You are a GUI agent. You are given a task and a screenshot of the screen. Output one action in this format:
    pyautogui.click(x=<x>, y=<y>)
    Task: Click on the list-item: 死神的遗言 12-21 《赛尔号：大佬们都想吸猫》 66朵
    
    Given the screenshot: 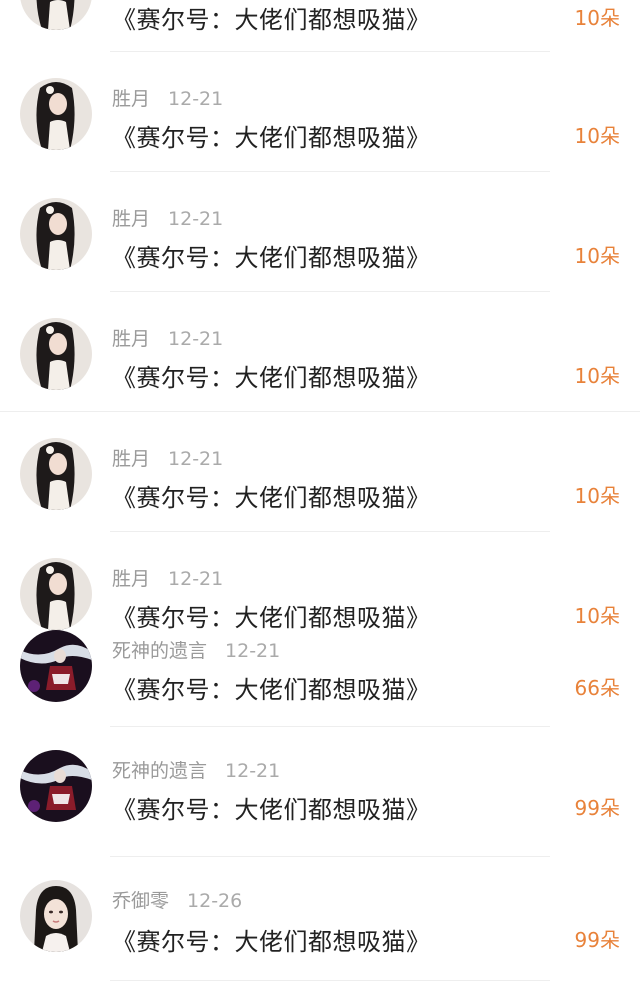 What is the action you would take?
    pyautogui.click(x=320, y=675)
    